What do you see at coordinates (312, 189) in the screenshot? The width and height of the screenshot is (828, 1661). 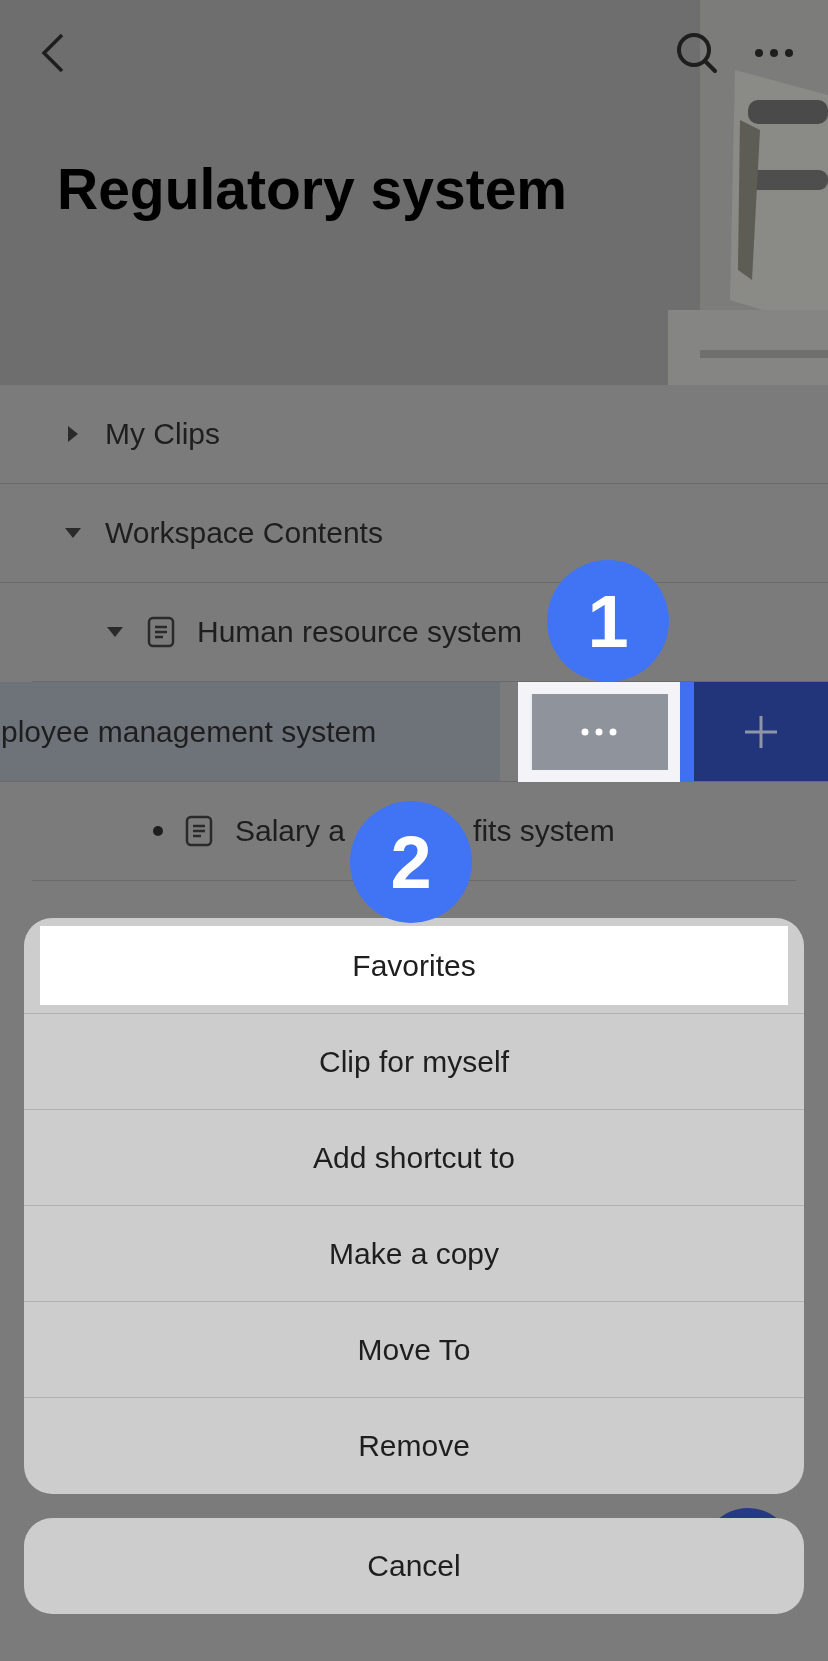 I see `page-title: Regulatory system` at bounding box center [312, 189].